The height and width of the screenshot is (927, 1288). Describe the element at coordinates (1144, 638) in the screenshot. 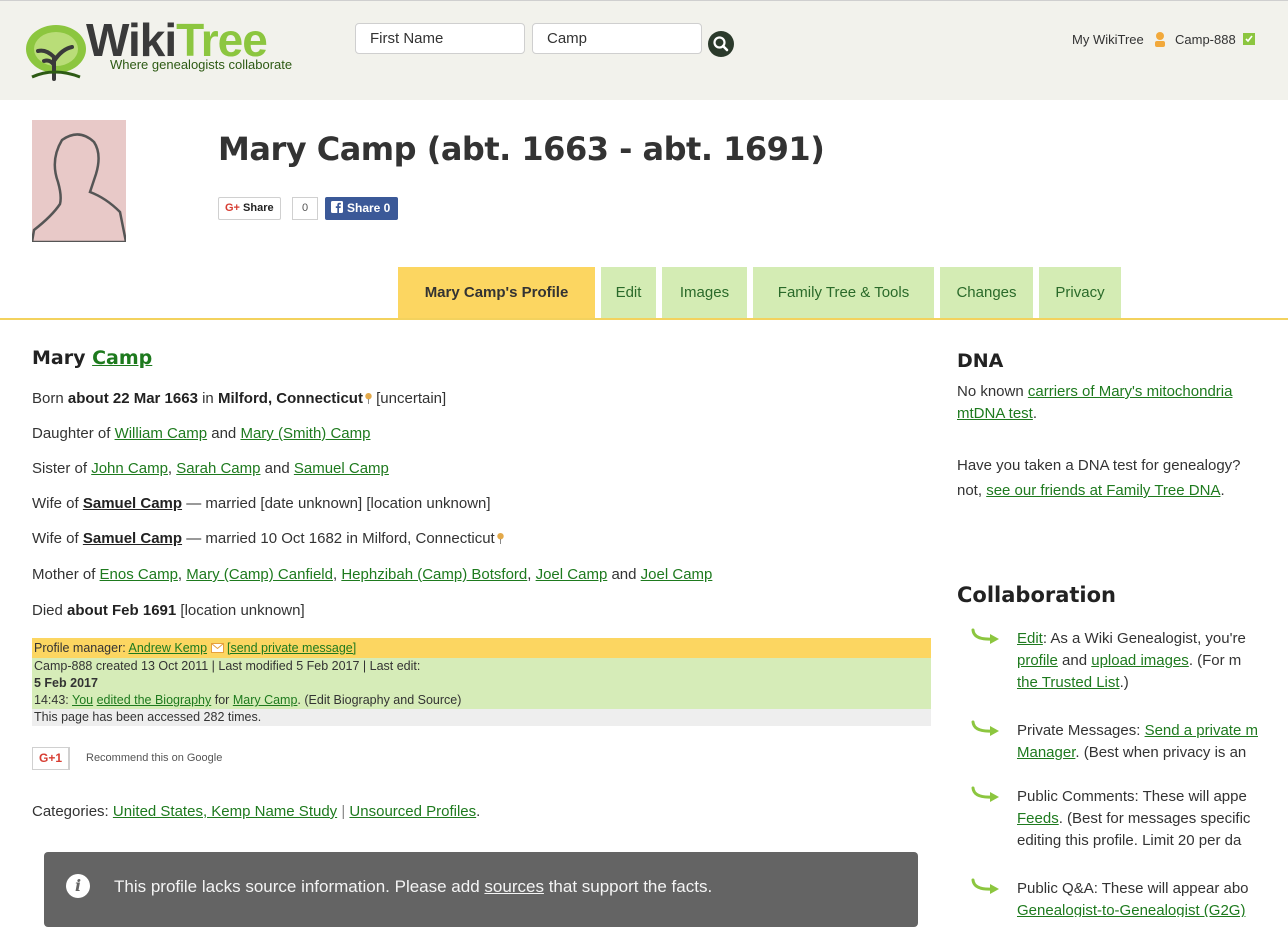

I see `collab-edit-text: : As a Wiki Genealogist, you're` at that location.